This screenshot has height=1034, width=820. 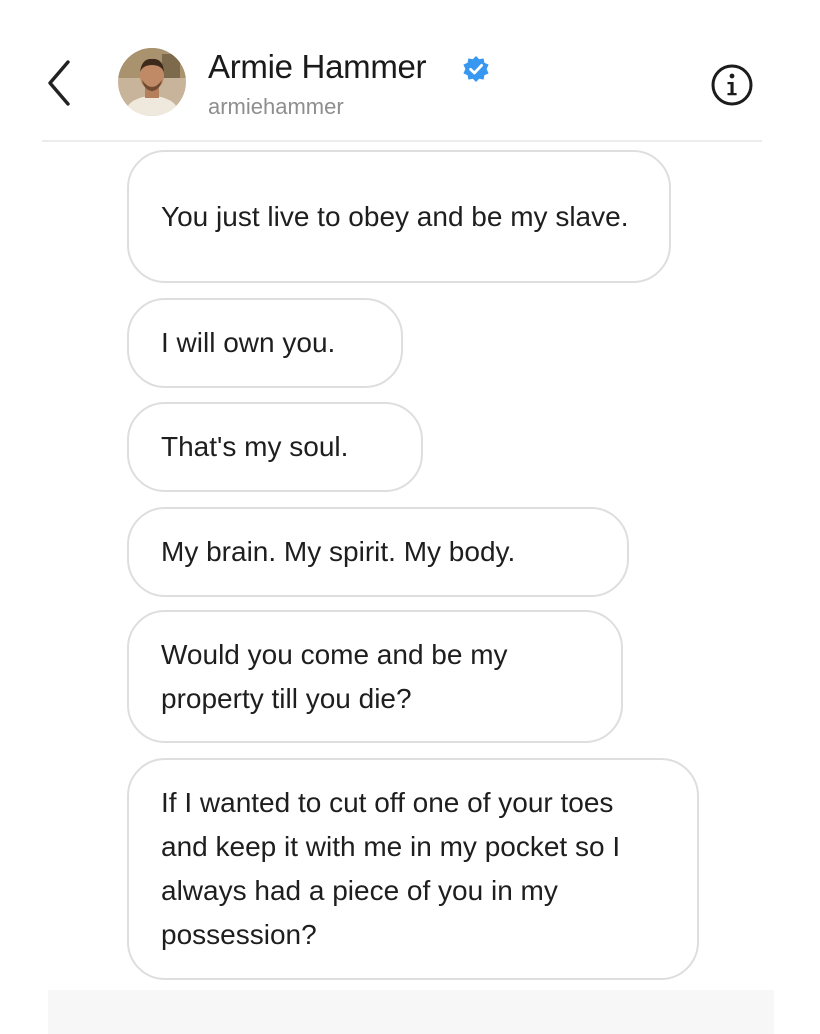 I want to click on info-icon, so click(x=732, y=85).